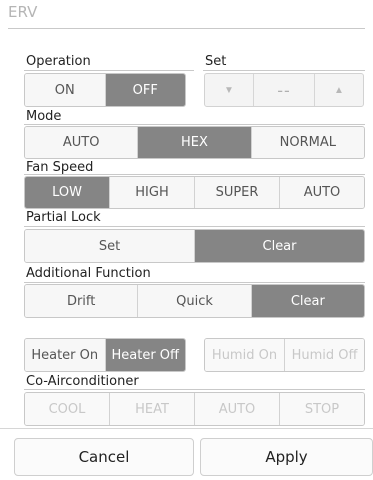 Image resolution: width=373 pixels, height=480 pixels. I want to click on triangle-up-icon: ▲, so click(339, 90).